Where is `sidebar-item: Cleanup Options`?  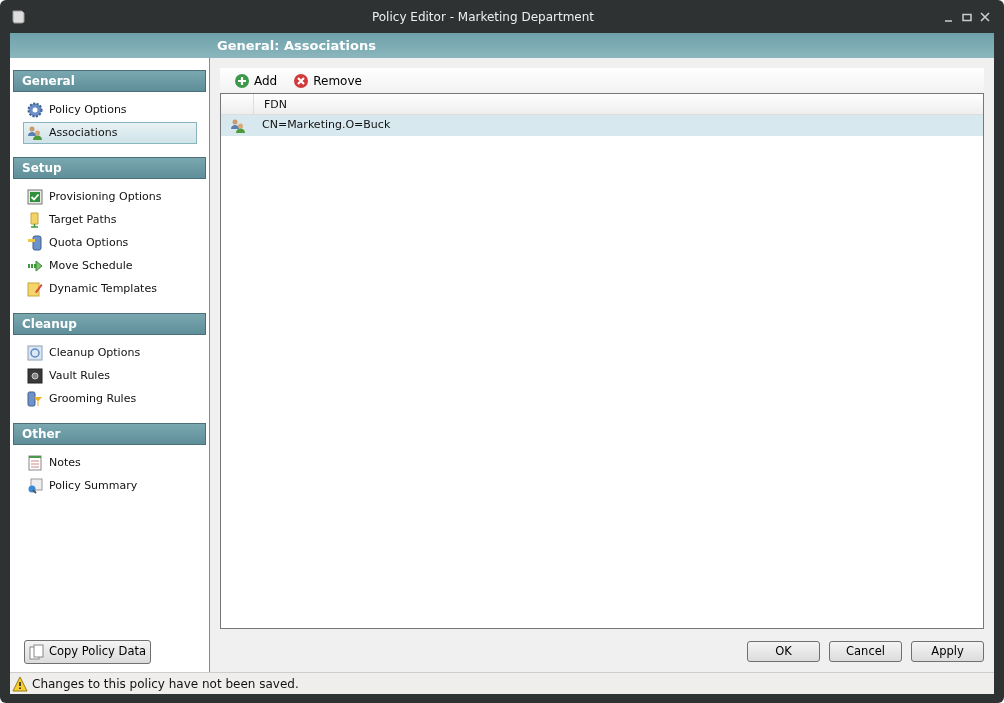
sidebar-item: Cleanup Options is located at coordinates (110, 353).